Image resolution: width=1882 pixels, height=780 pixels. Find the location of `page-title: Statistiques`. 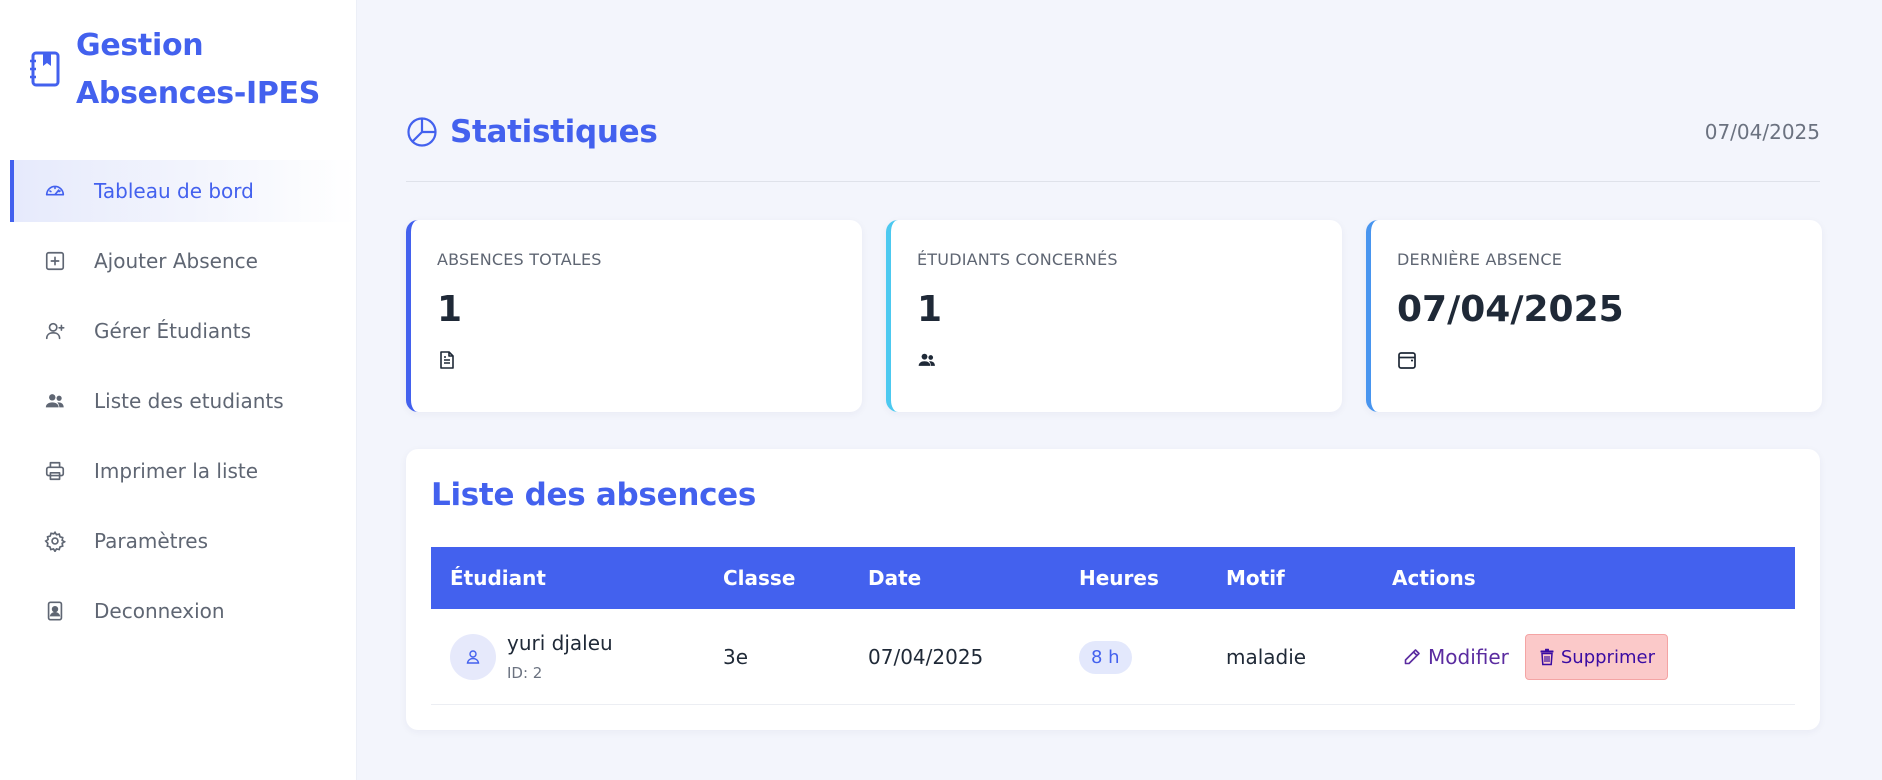

page-title: Statistiques is located at coordinates (554, 132).